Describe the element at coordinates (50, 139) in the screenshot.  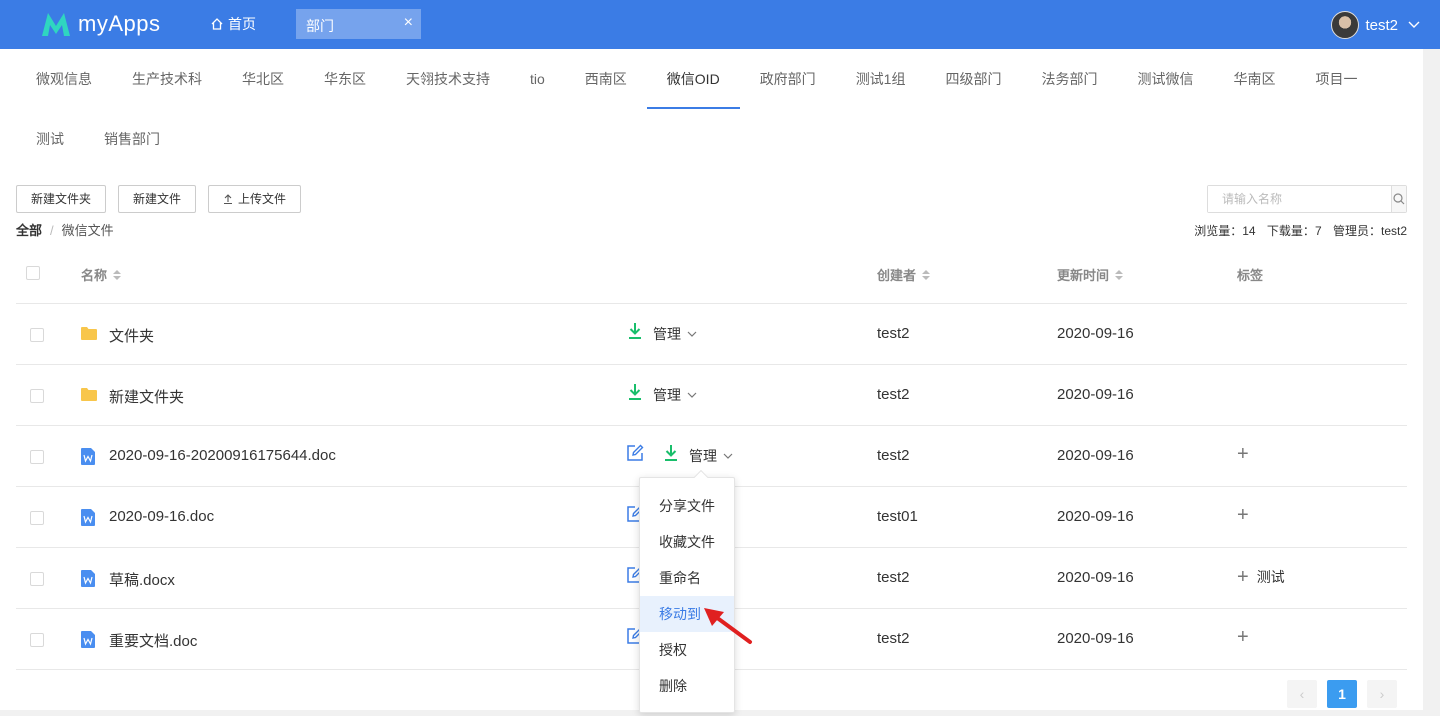
I see `category-tab-row2-0: 测试` at that location.